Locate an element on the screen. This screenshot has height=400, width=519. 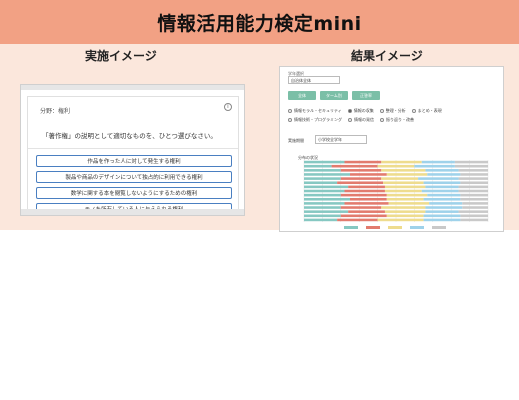
section-label-implementation: 実施イメージ is located at coordinates (121, 56).